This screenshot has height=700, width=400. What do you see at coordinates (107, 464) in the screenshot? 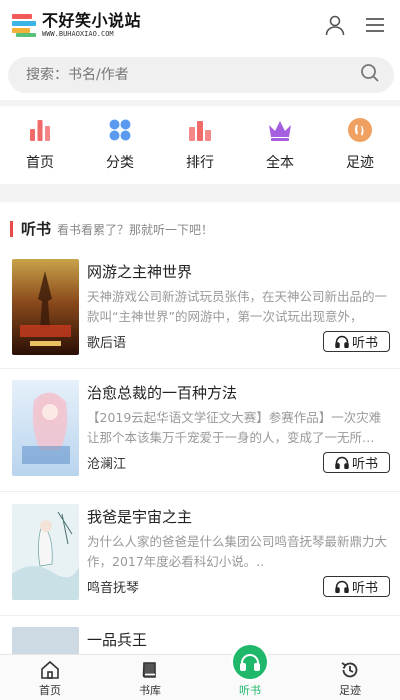
I see `book-author: 沧澜江` at bounding box center [107, 464].